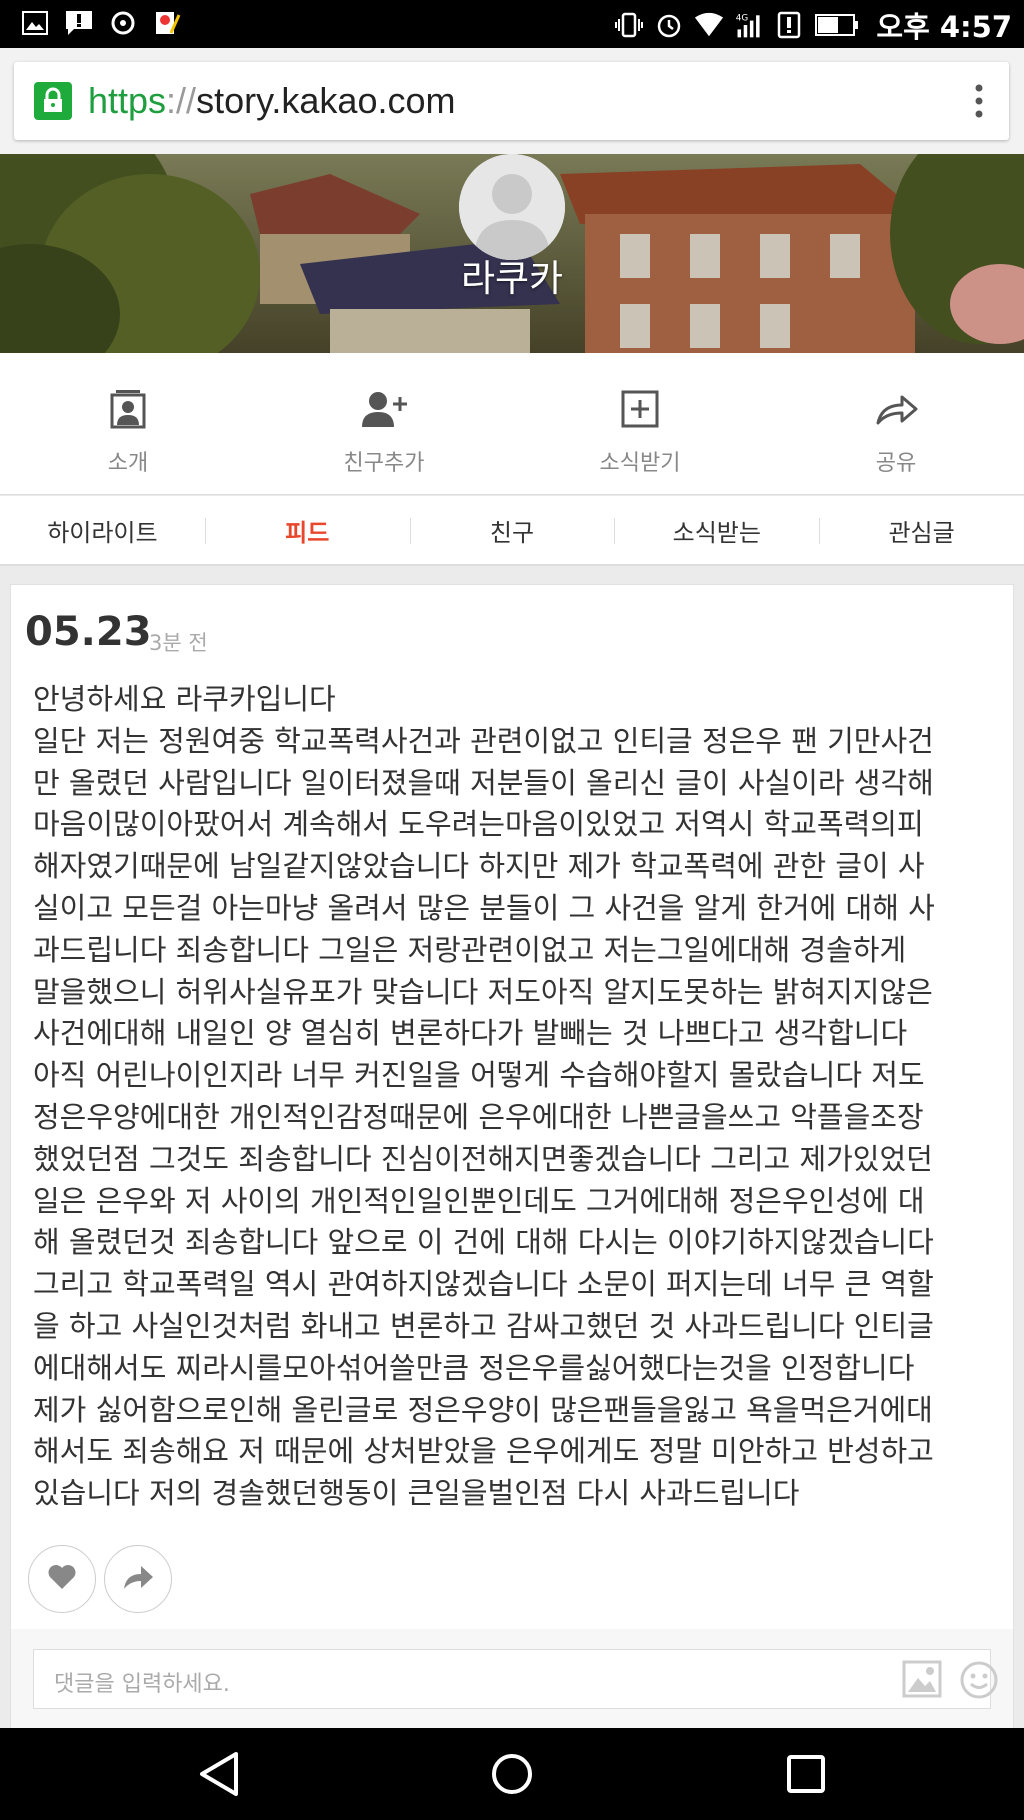  Describe the element at coordinates (478, 824) in the screenshot. I see `post-line: 마음이많이아팠어서 계속해서 도우려는마음이있었고 저역시 학교폭력의피` at that location.